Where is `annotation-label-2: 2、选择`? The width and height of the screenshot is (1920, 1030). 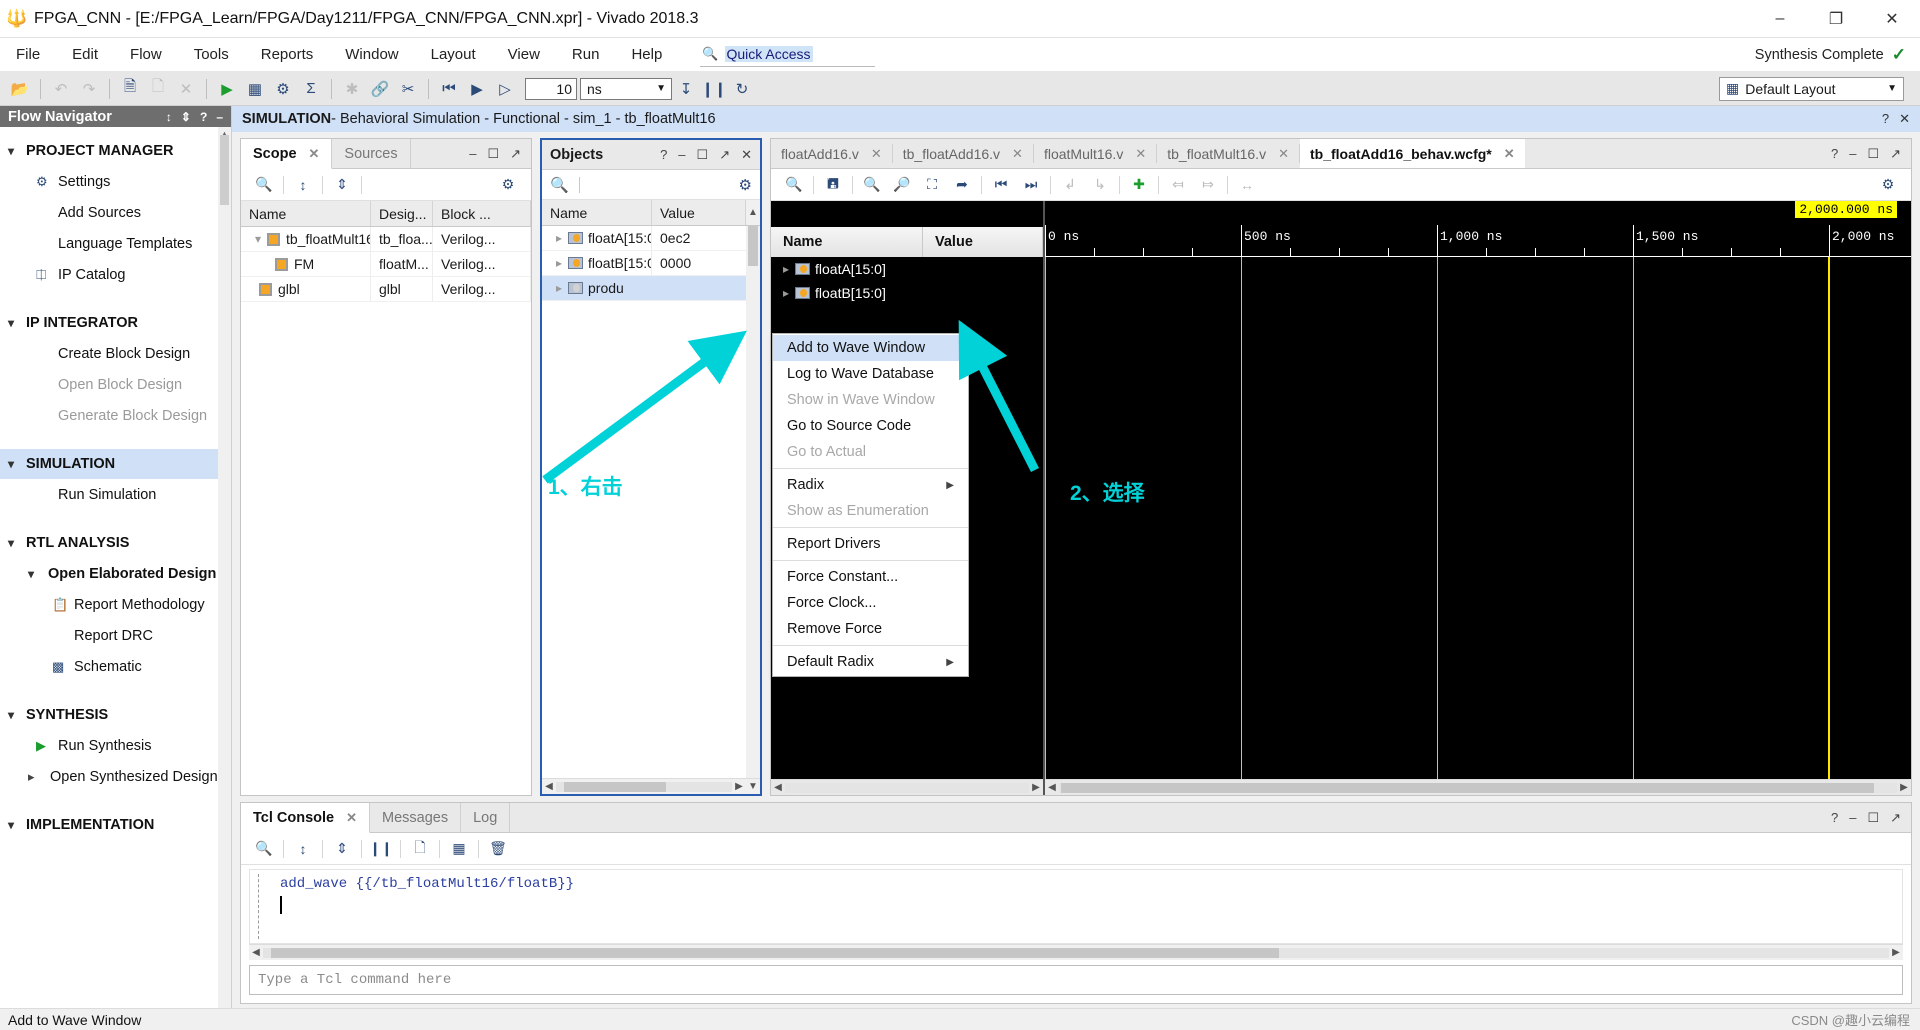
annotation-label-2: 2、选择 is located at coordinates (1107, 493).